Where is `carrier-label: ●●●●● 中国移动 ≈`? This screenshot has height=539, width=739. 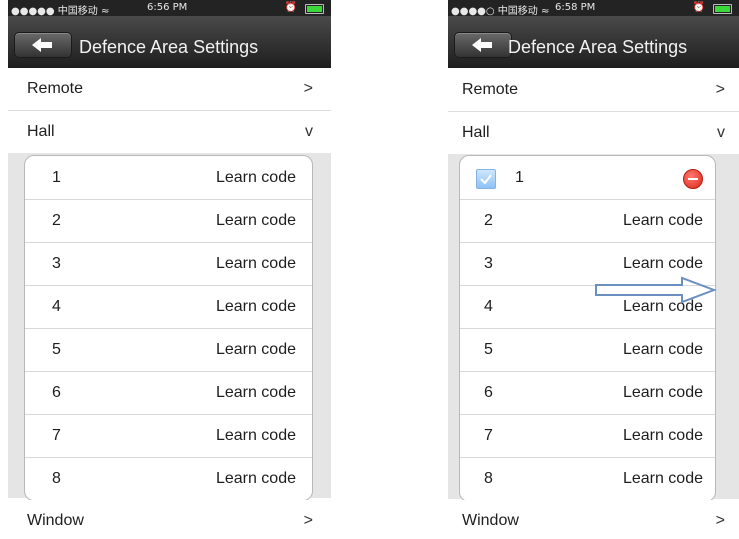
carrier-label: ●●●●● 中国移动 ≈ is located at coordinates (60, 11).